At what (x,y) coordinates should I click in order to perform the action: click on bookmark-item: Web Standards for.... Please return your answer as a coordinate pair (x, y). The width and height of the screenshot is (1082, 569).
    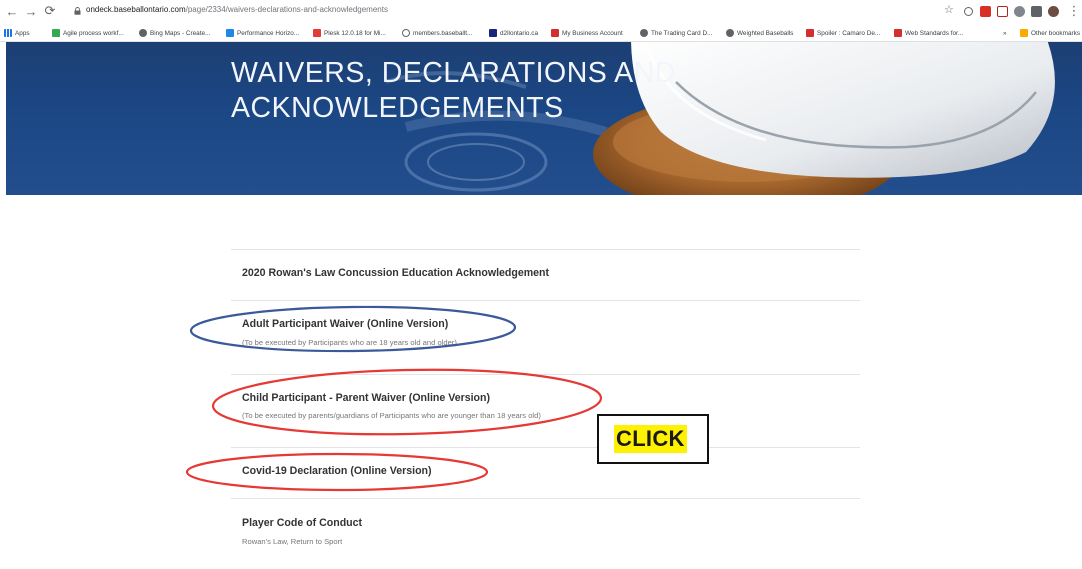
    Looking at the image, I should click on (928, 33).